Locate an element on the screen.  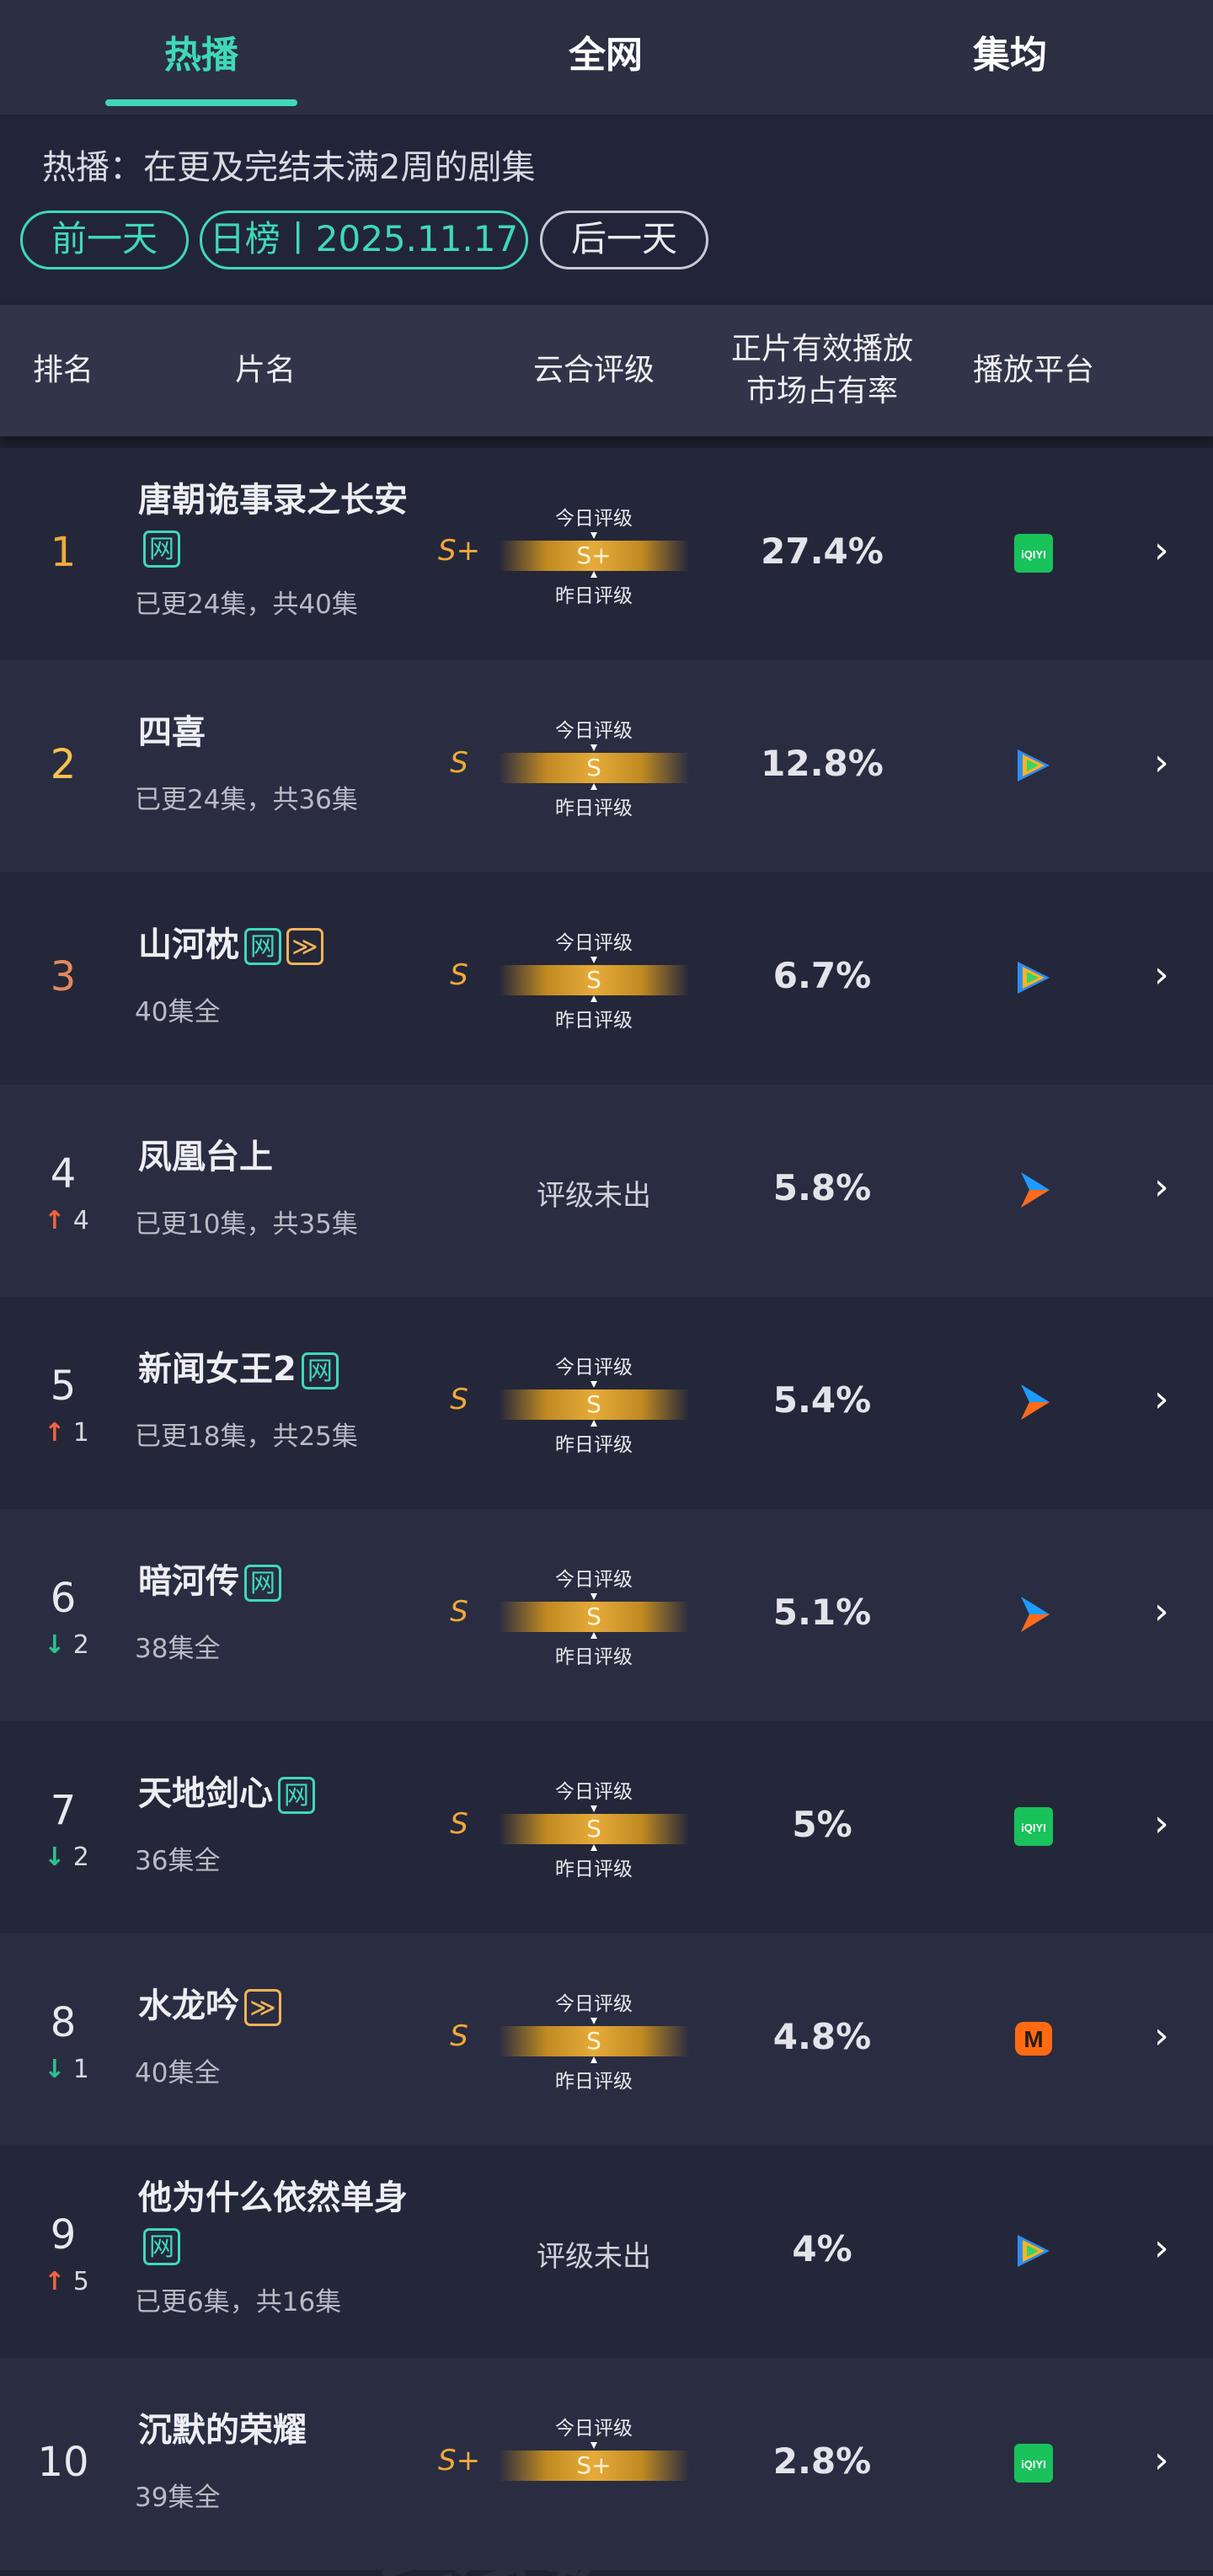
drama-title: 水龙吟 ≫ is located at coordinates (277, 2005).